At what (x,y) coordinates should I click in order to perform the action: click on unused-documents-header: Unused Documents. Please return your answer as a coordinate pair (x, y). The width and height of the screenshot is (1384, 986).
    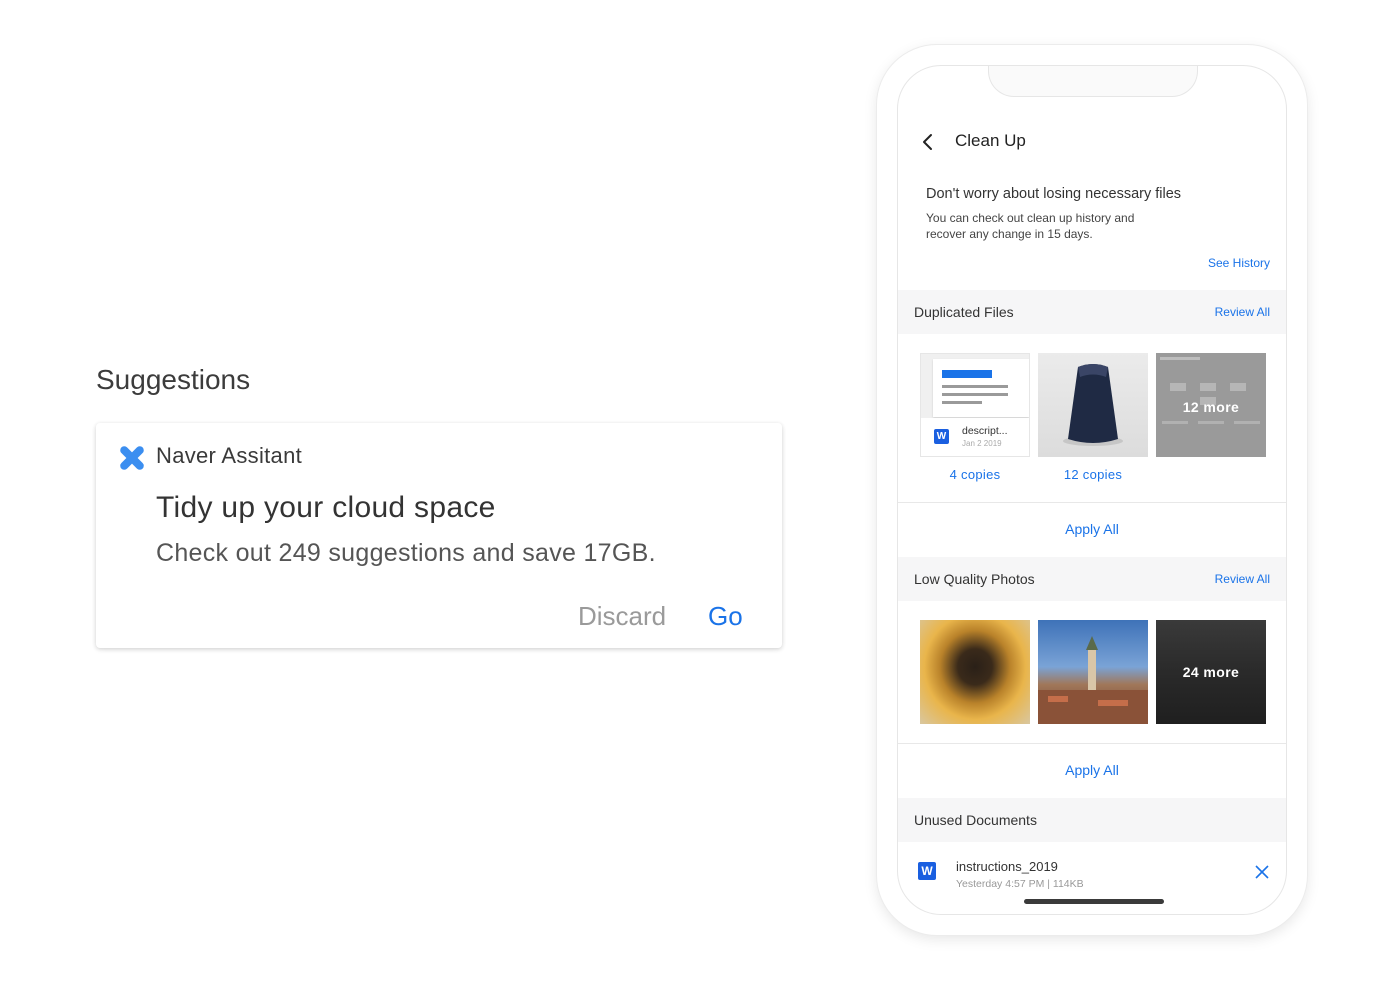
    Looking at the image, I should click on (1092, 820).